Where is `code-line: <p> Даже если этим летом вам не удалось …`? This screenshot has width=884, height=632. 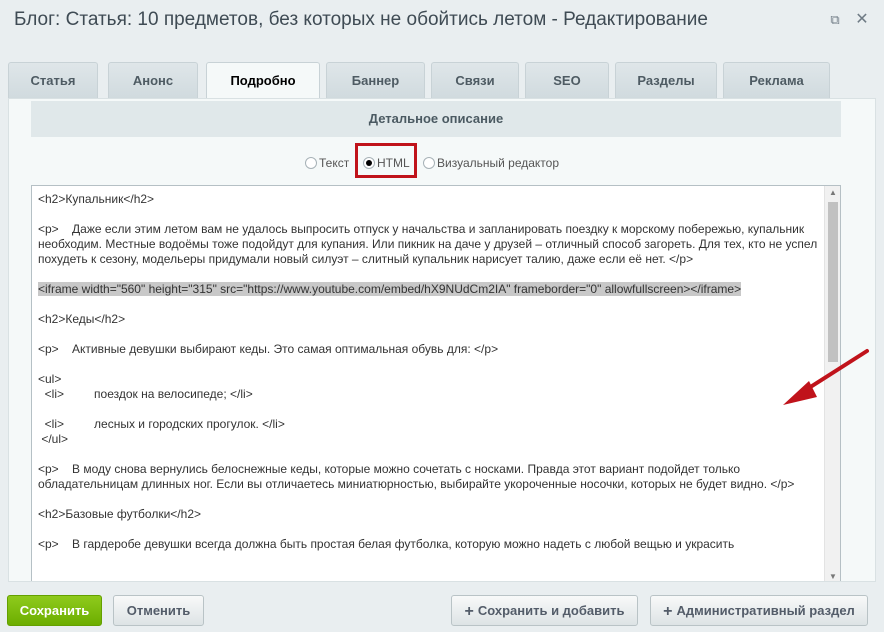 code-line: <p> Даже если этим летом вам не удалось … is located at coordinates (429, 244).